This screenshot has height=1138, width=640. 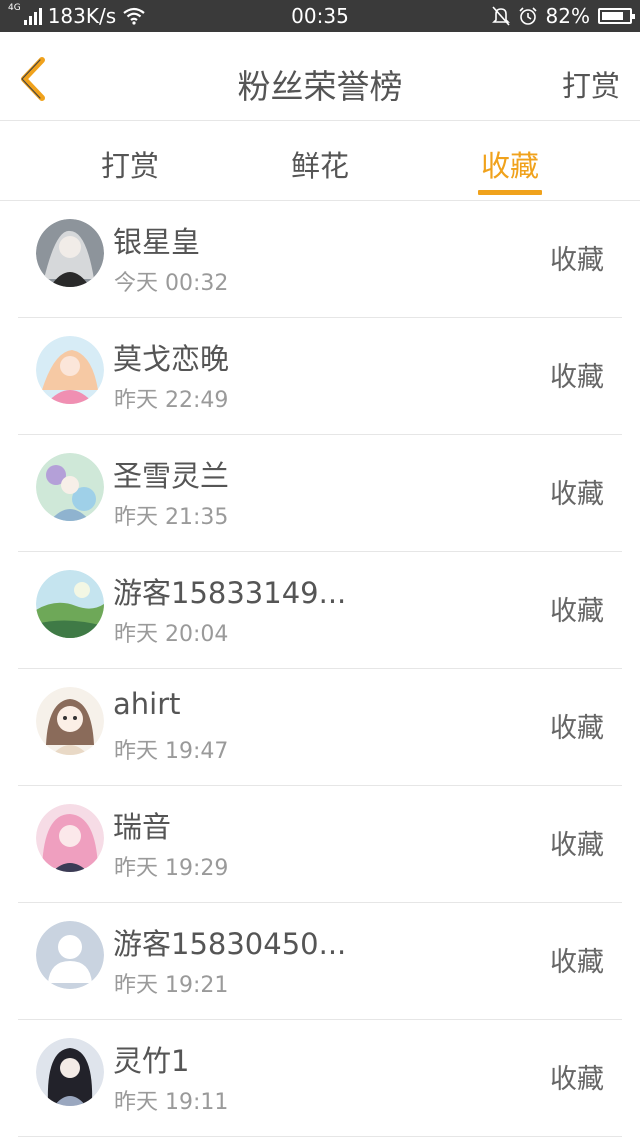 What do you see at coordinates (171, 476) in the screenshot?
I see `fan-name: 圣雪灵兰` at bounding box center [171, 476].